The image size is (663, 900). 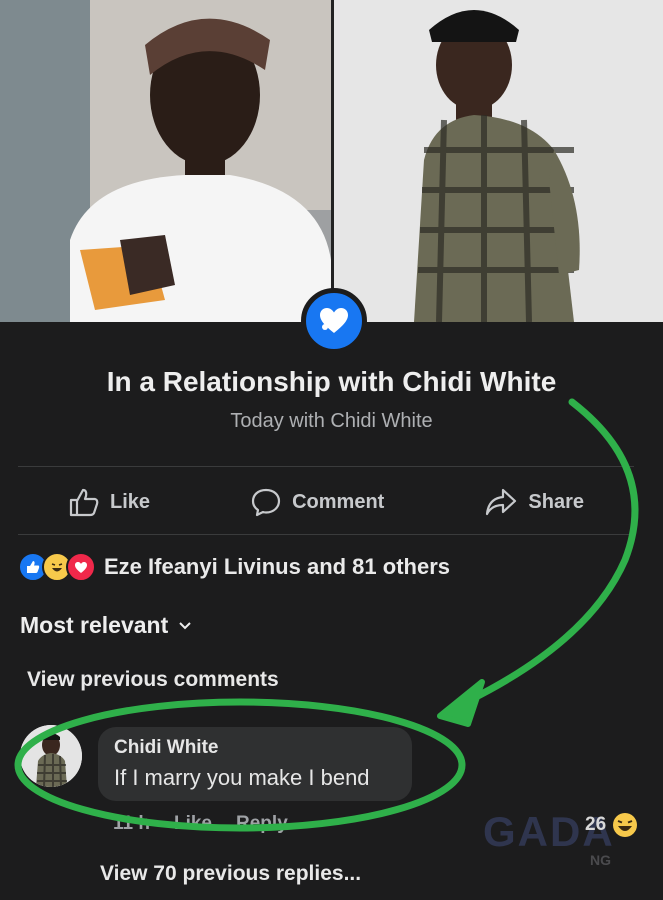 I want to click on annotation-arrowhead, so click(x=461, y=703).